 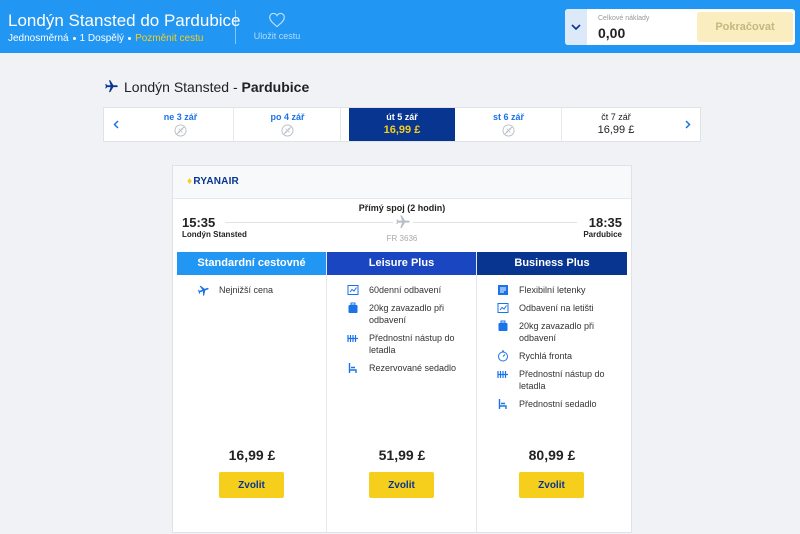 What do you see at coordinates (551, 485) in the screenshot?
I see `choose-business-plus-button: Zvolit` at bounding box center [551, 485].